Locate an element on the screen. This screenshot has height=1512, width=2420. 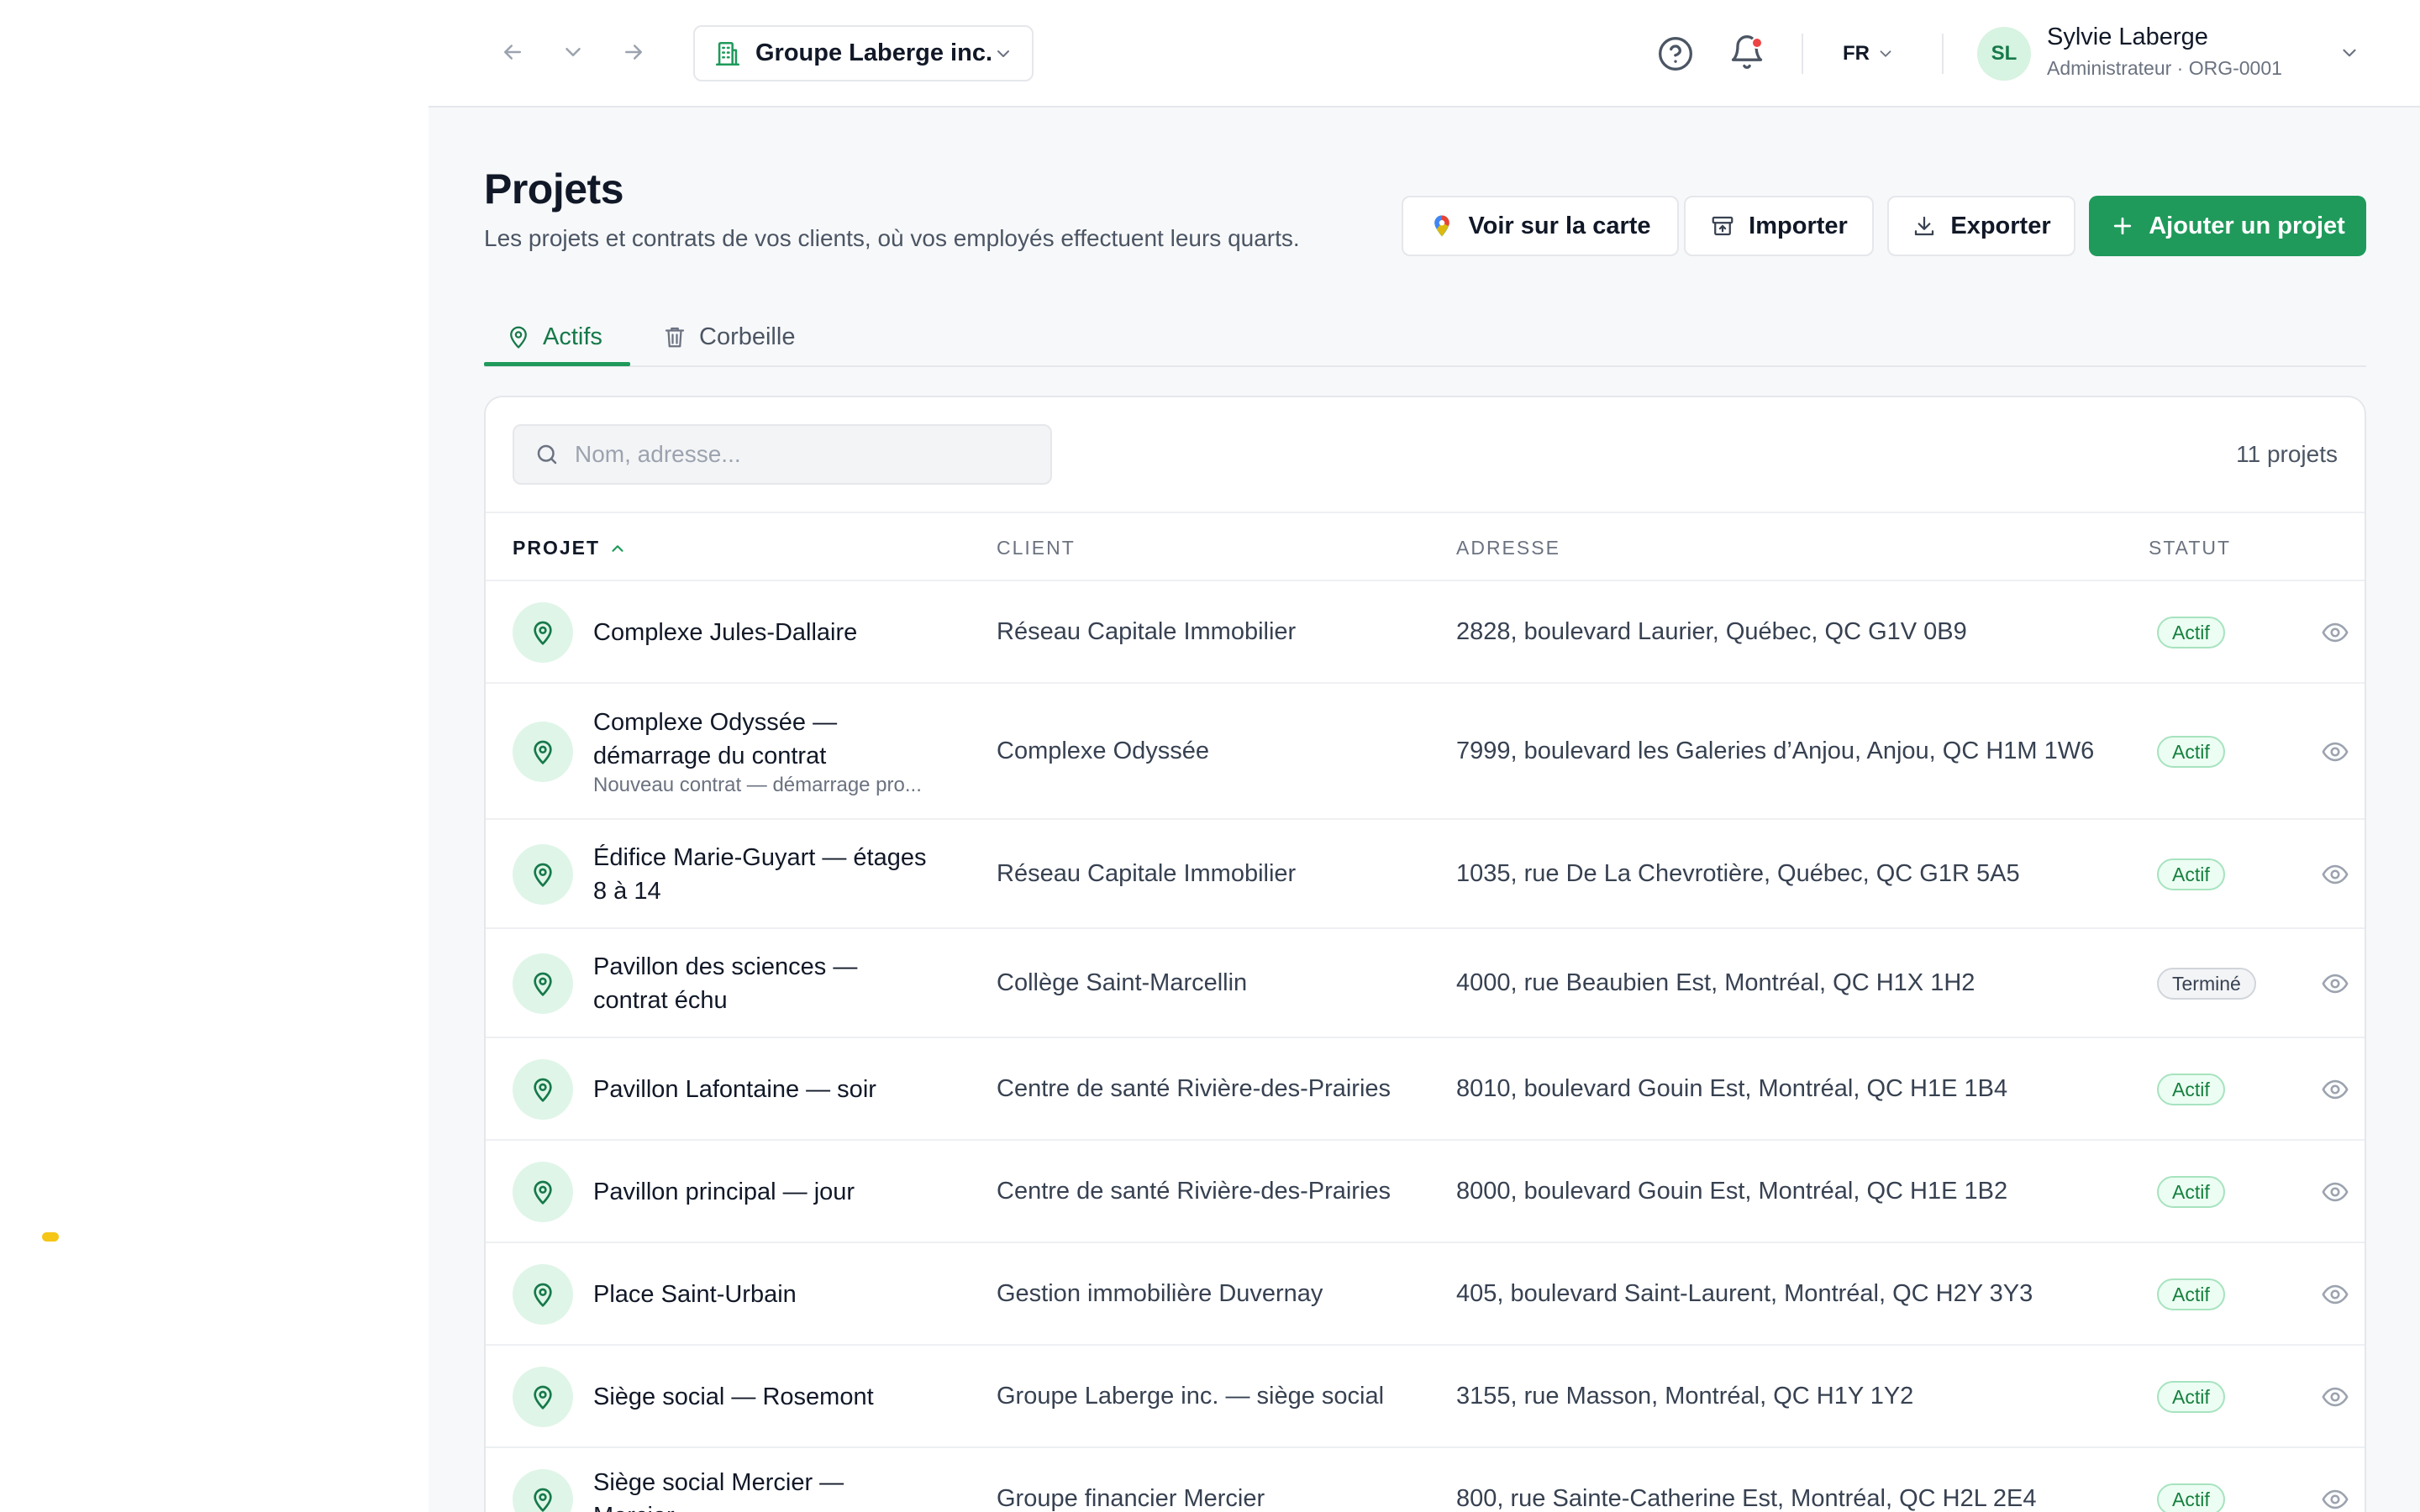
project-name: Complexe Jules-Dallaire is located at coordinates (725, 632).